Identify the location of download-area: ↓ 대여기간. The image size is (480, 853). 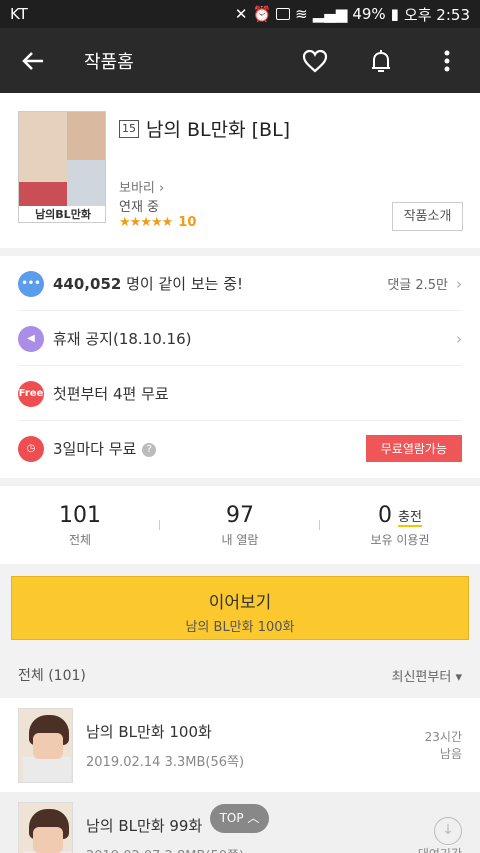
(440, 834).